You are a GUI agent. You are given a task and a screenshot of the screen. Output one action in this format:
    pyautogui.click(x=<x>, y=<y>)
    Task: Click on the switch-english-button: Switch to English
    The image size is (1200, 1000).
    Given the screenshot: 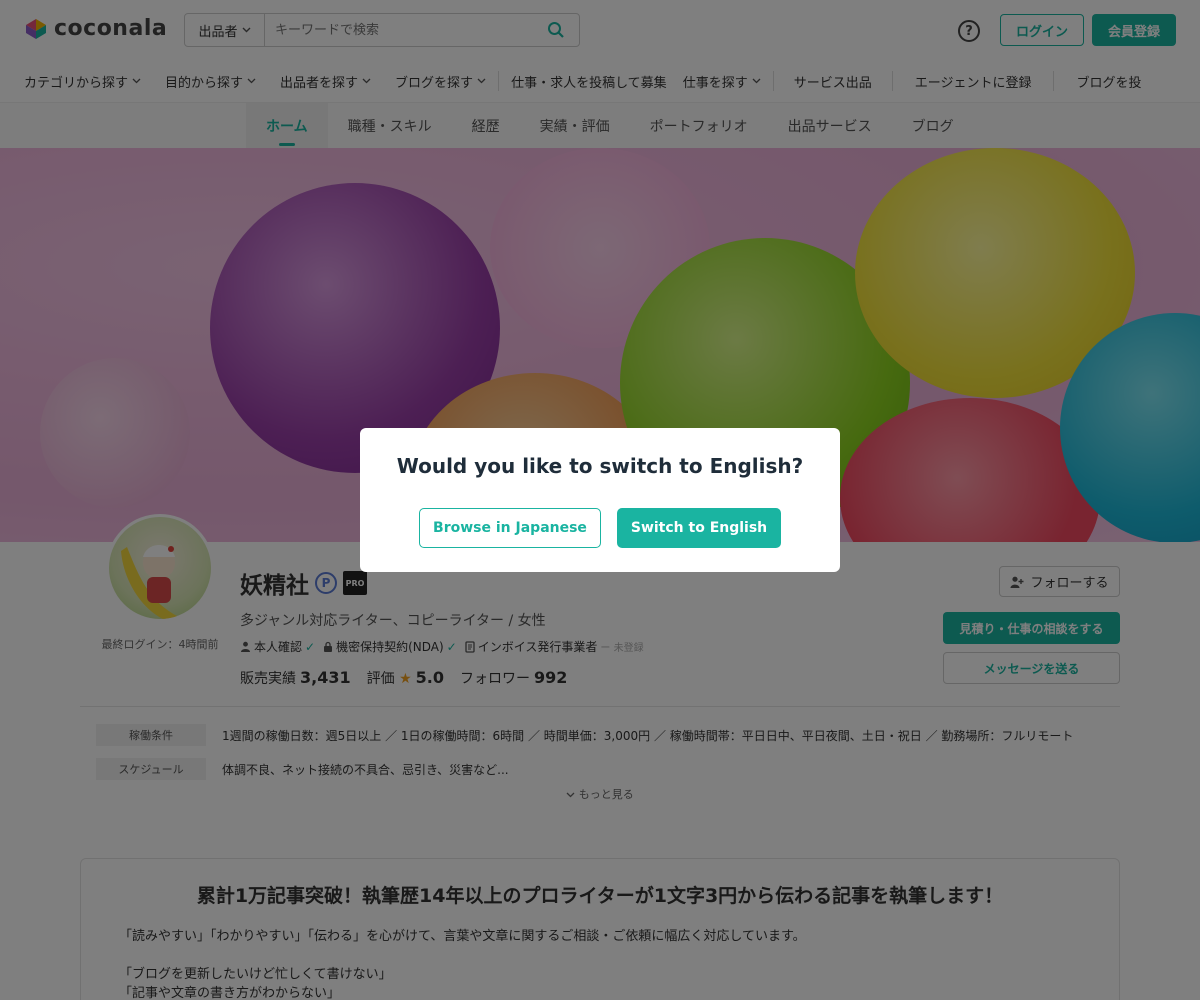 What is the action you would take?
    pyautogui.click(x=699, y=528)
    